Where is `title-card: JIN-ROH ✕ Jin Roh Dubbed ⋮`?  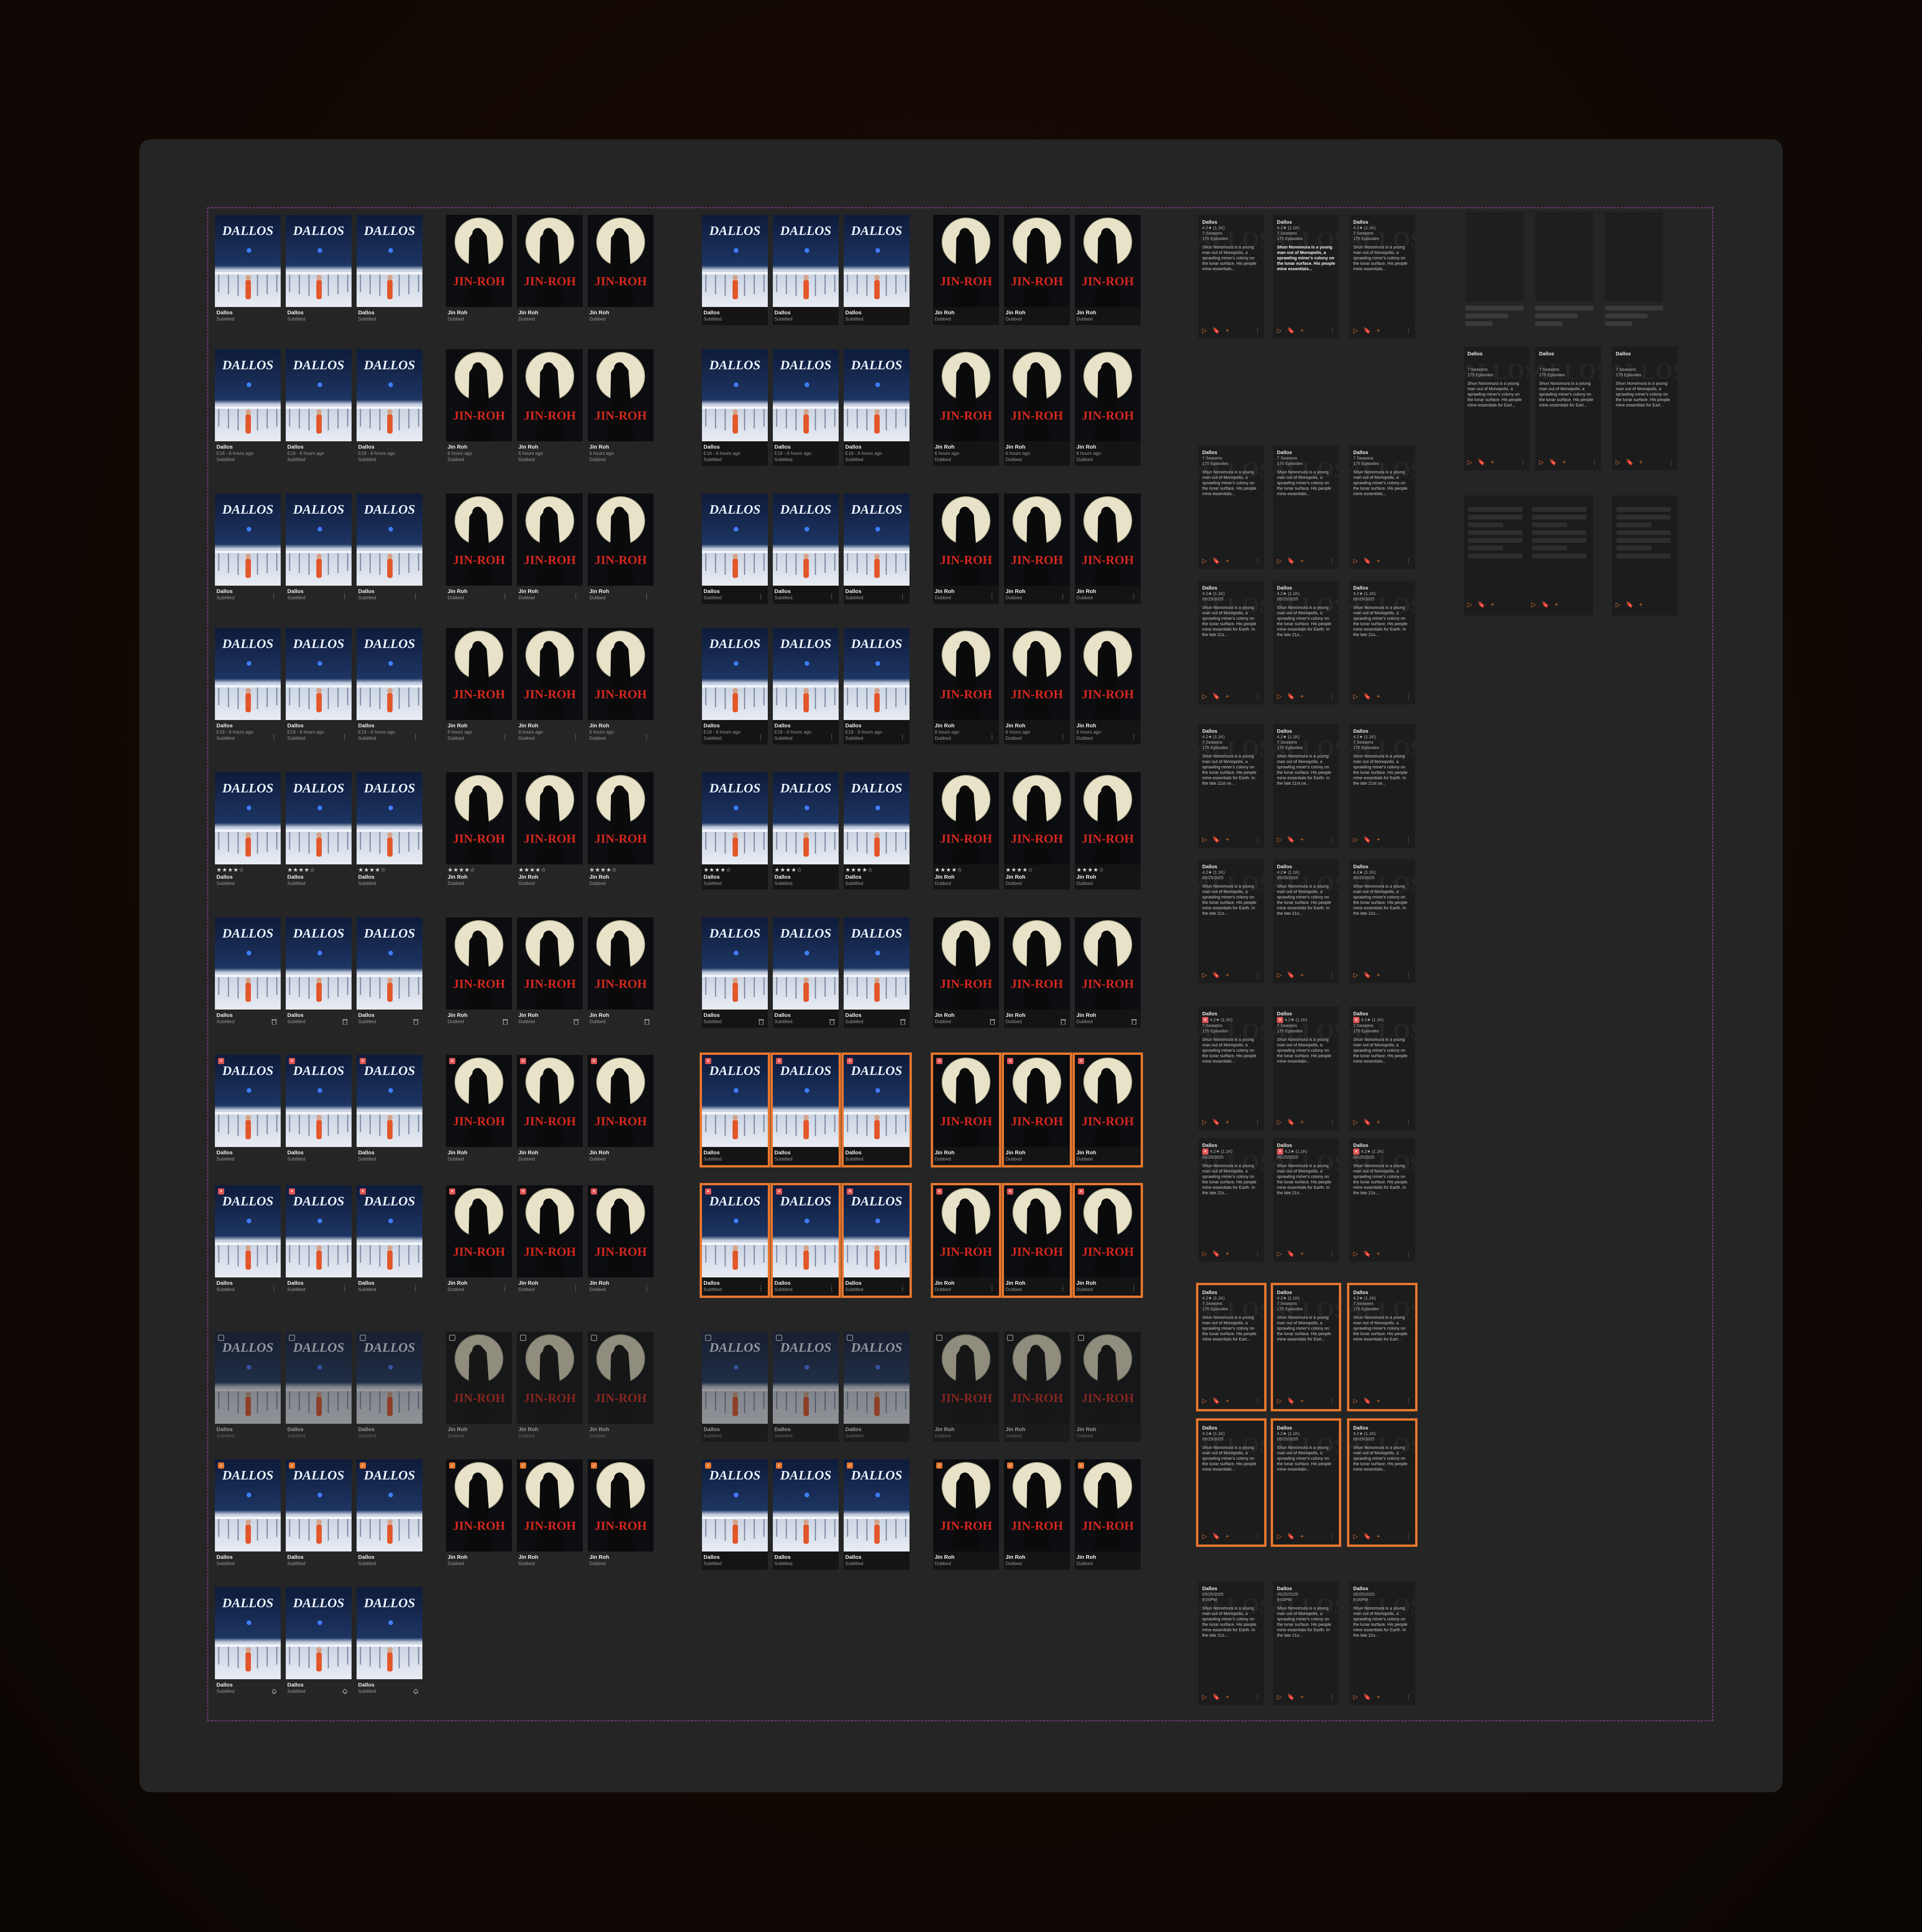 title-card: JIN-ROH ✕ Jin Roh Dubbed ⋮ is located at coordinates (966, 1240).